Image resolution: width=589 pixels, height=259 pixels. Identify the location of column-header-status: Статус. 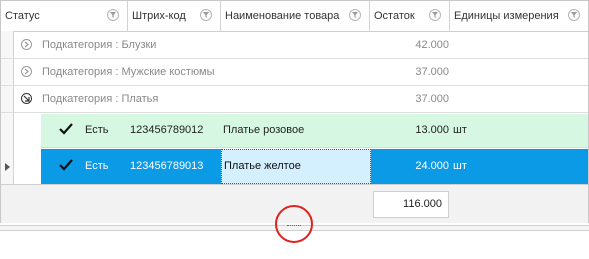
(64, 16).